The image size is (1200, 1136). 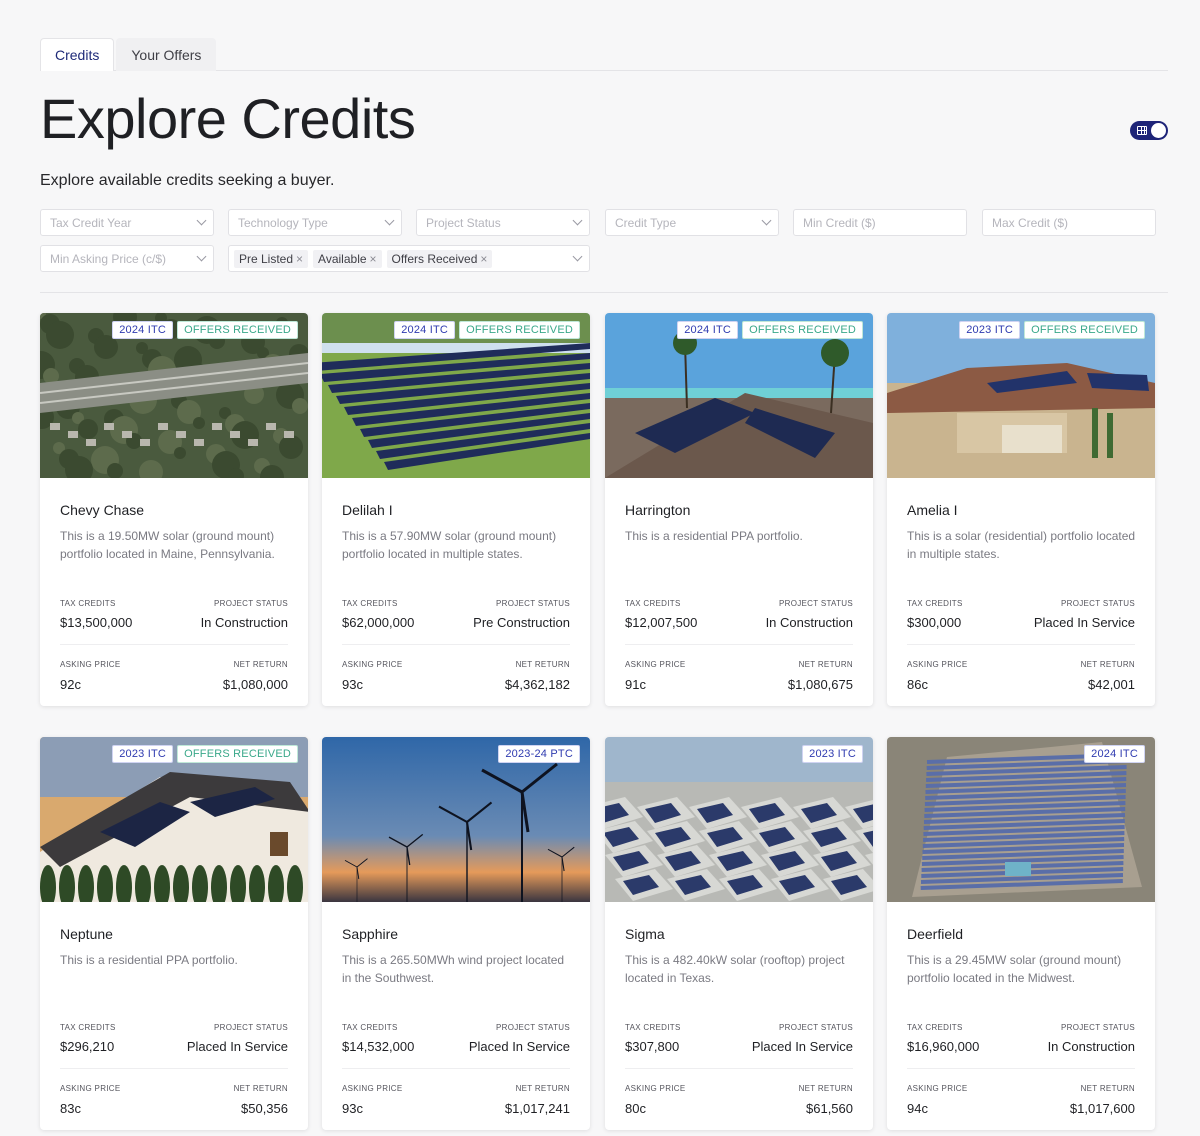 What do you see at coordinates (77, 54) in the screenshot?
I see `tab-credits: Credits` at bounding box center [77, 54].